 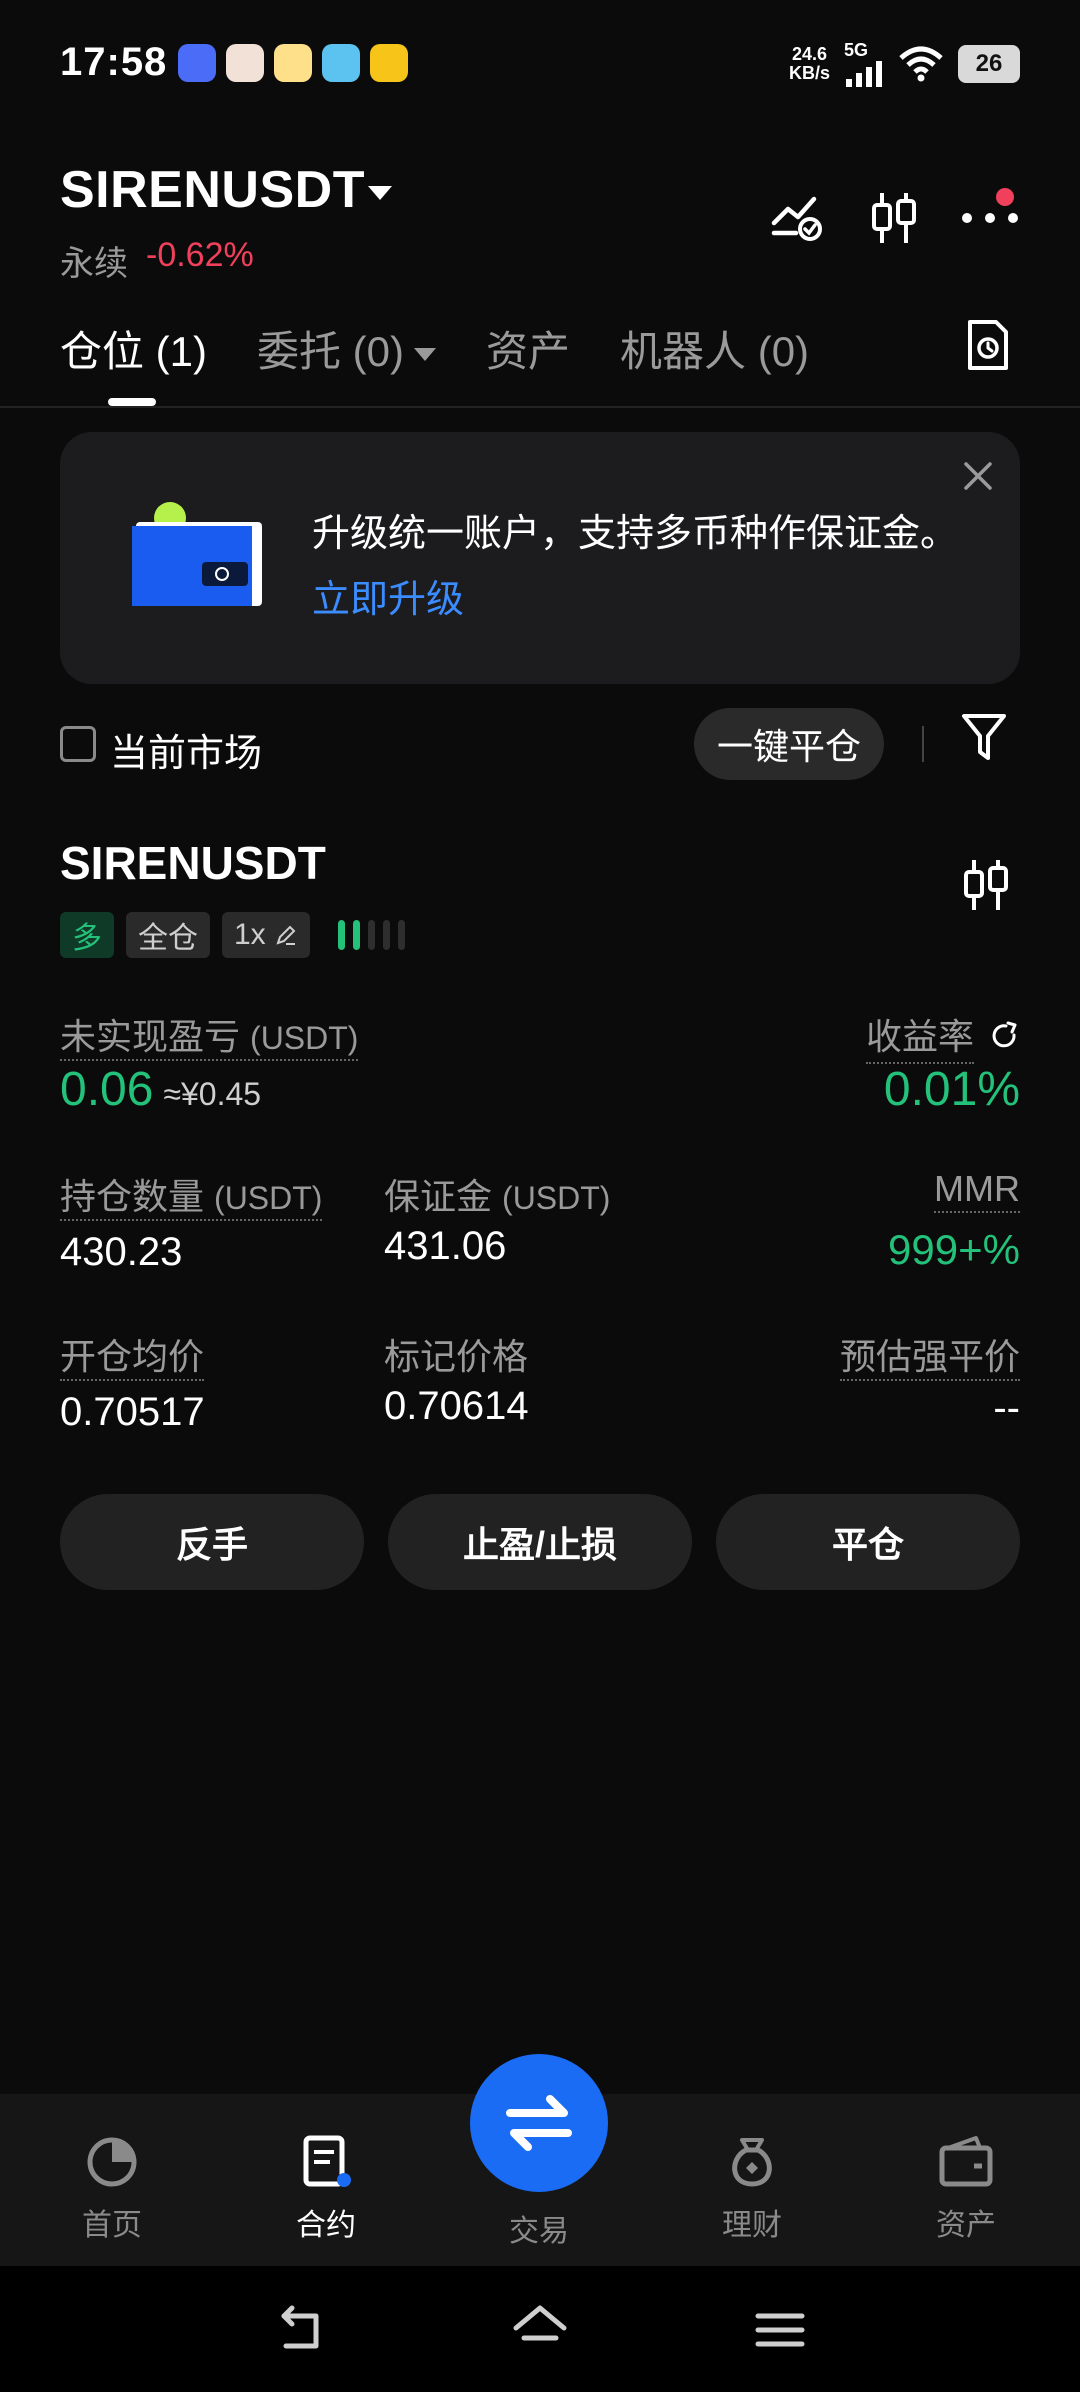 What do you see at coordinates (87, 935) in the screenshot?
I see `long-tag: 多` at bounding box center [87, 935].